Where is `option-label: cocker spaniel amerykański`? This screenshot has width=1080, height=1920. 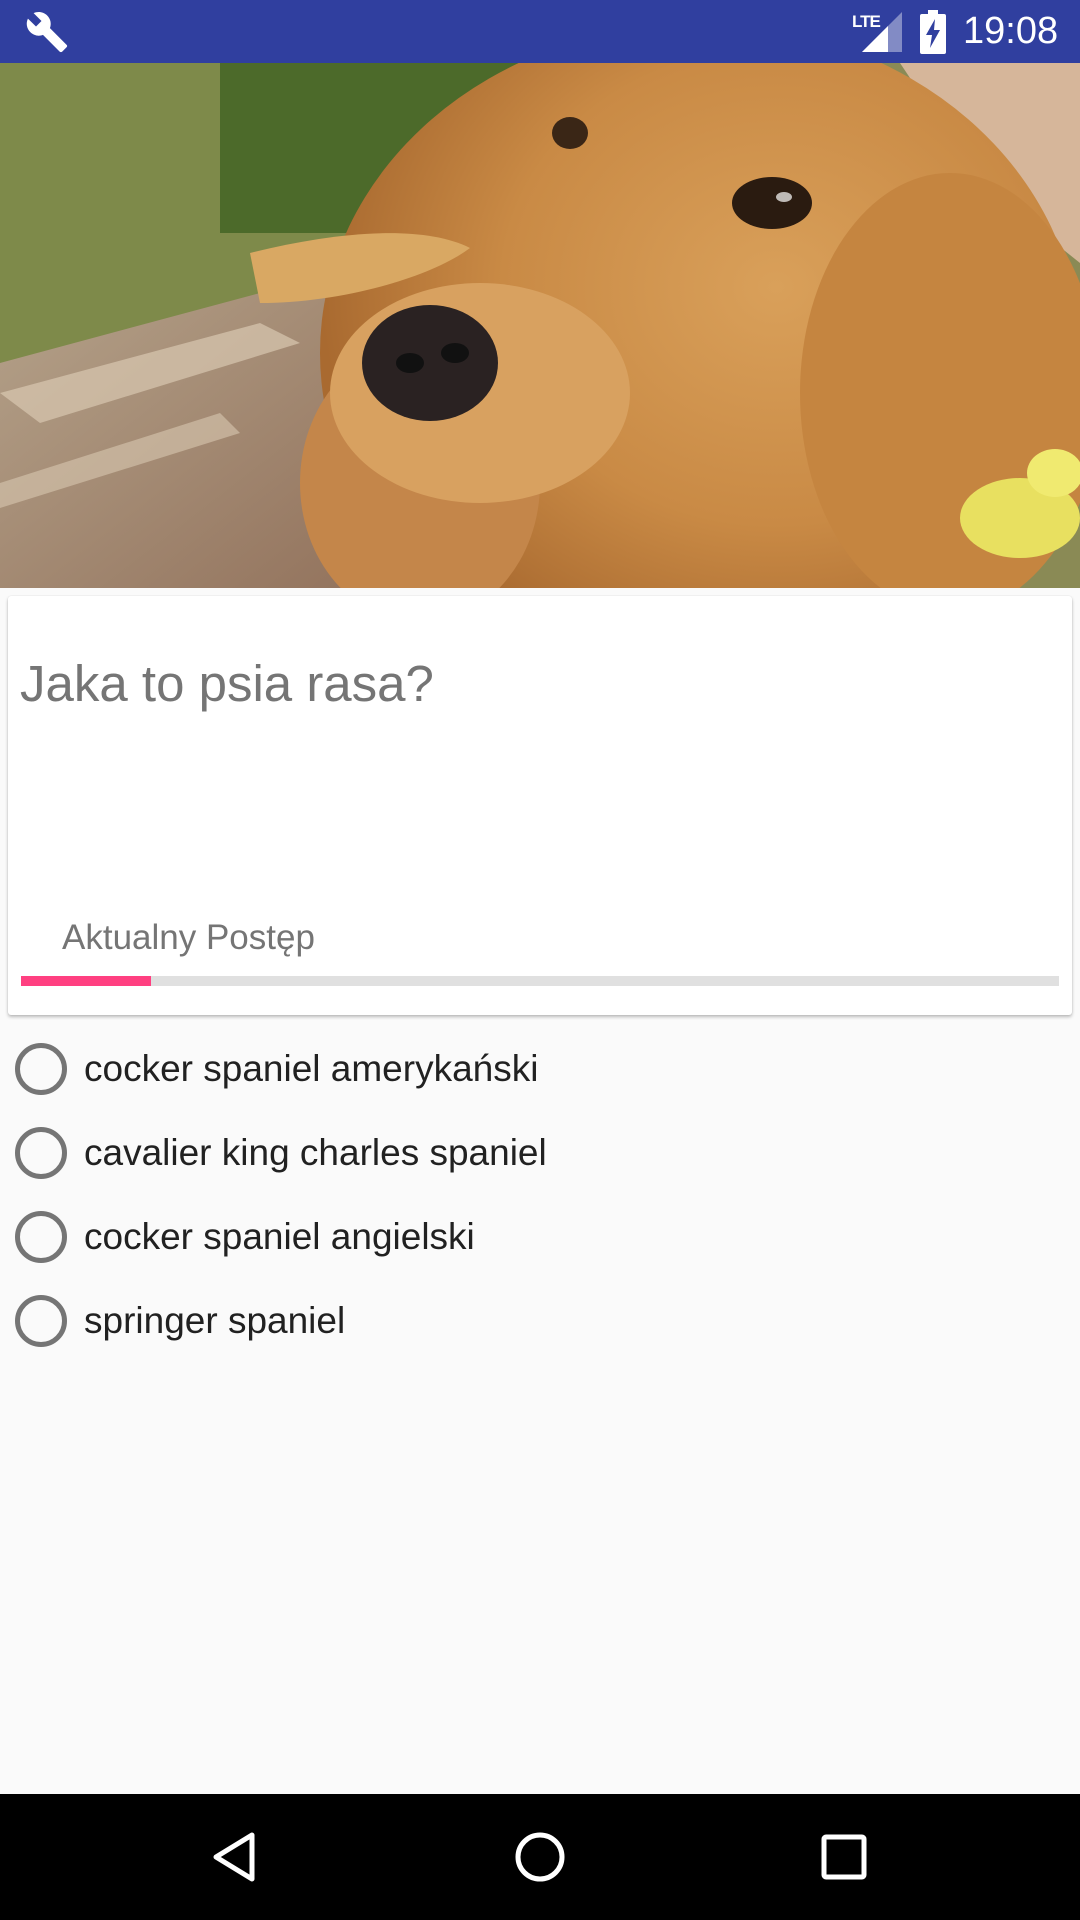 option-label: cocker spaniel amerykański is located at coordinates (311, 1069).